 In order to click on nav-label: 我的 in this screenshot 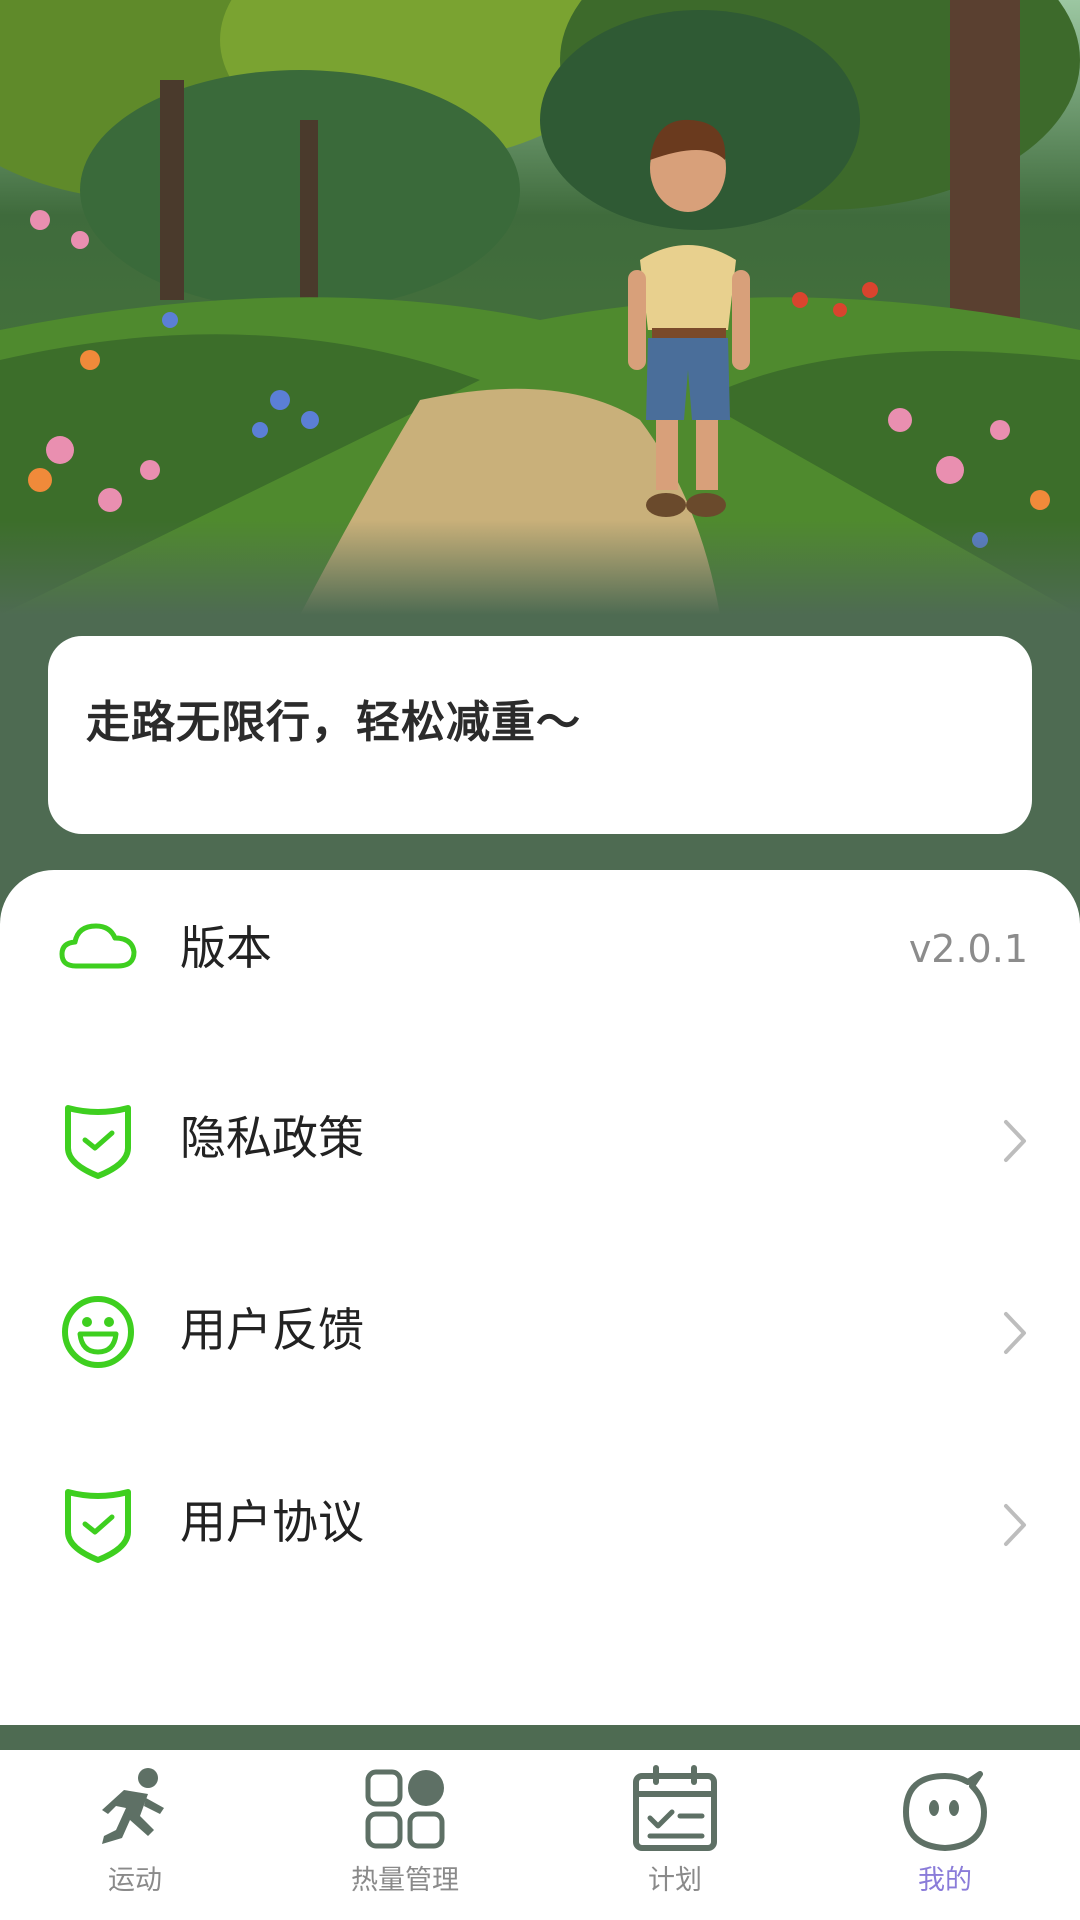, I will do `click(945, 1880)`.